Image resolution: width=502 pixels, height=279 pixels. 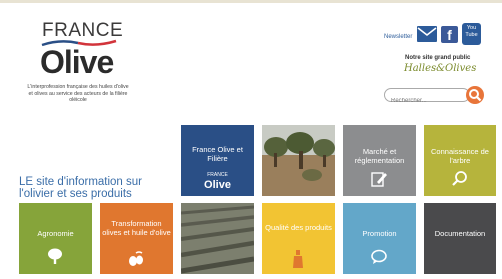 What do you see at coordinates (440, 68) in the screenshot?
I see `halles-olives-link: Halles&Olives` at bounding box center [440, 68].